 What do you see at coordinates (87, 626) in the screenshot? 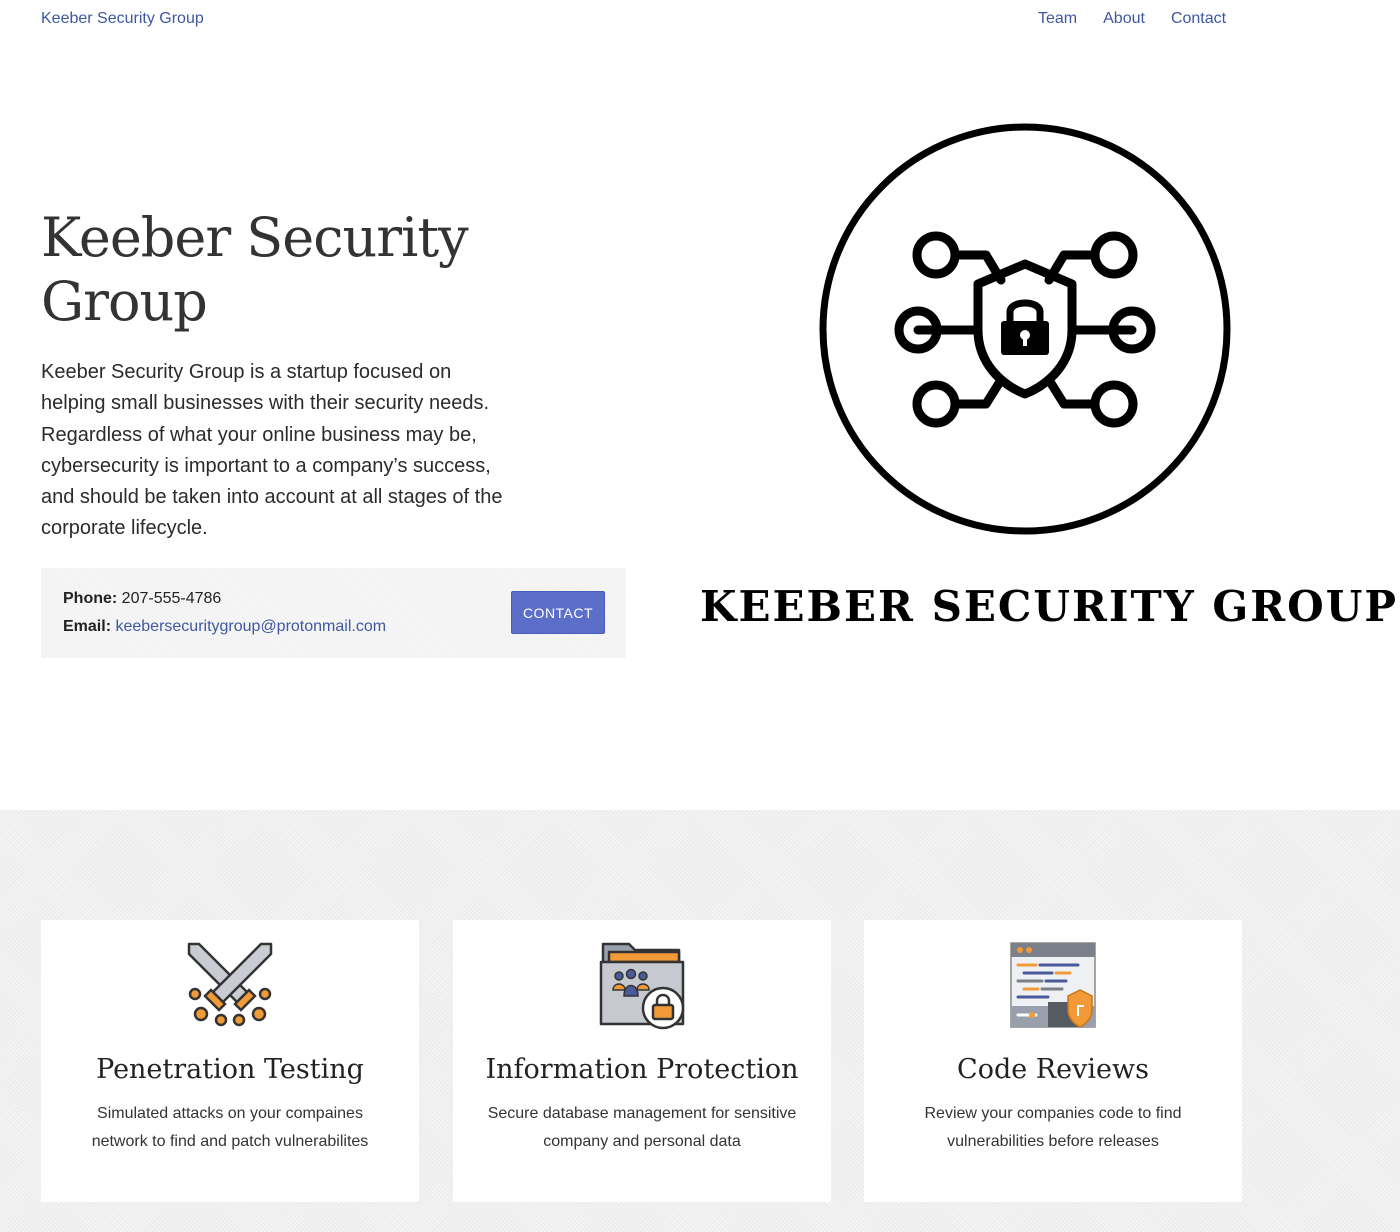
I see `email-label: Email:` at bounding box center [87, 626].